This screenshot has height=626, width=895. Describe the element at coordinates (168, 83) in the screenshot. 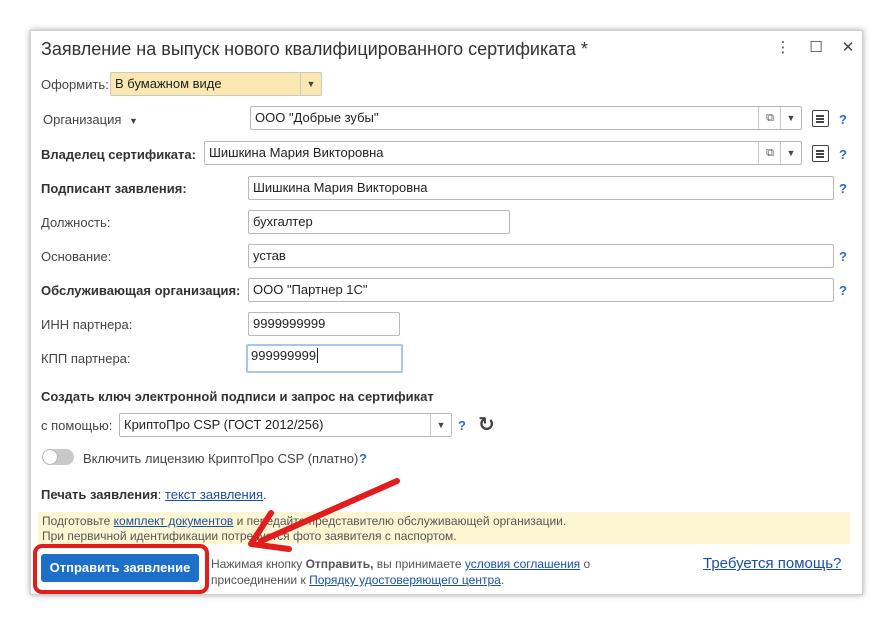

I see `format-value: В бумажном виде` at that location.